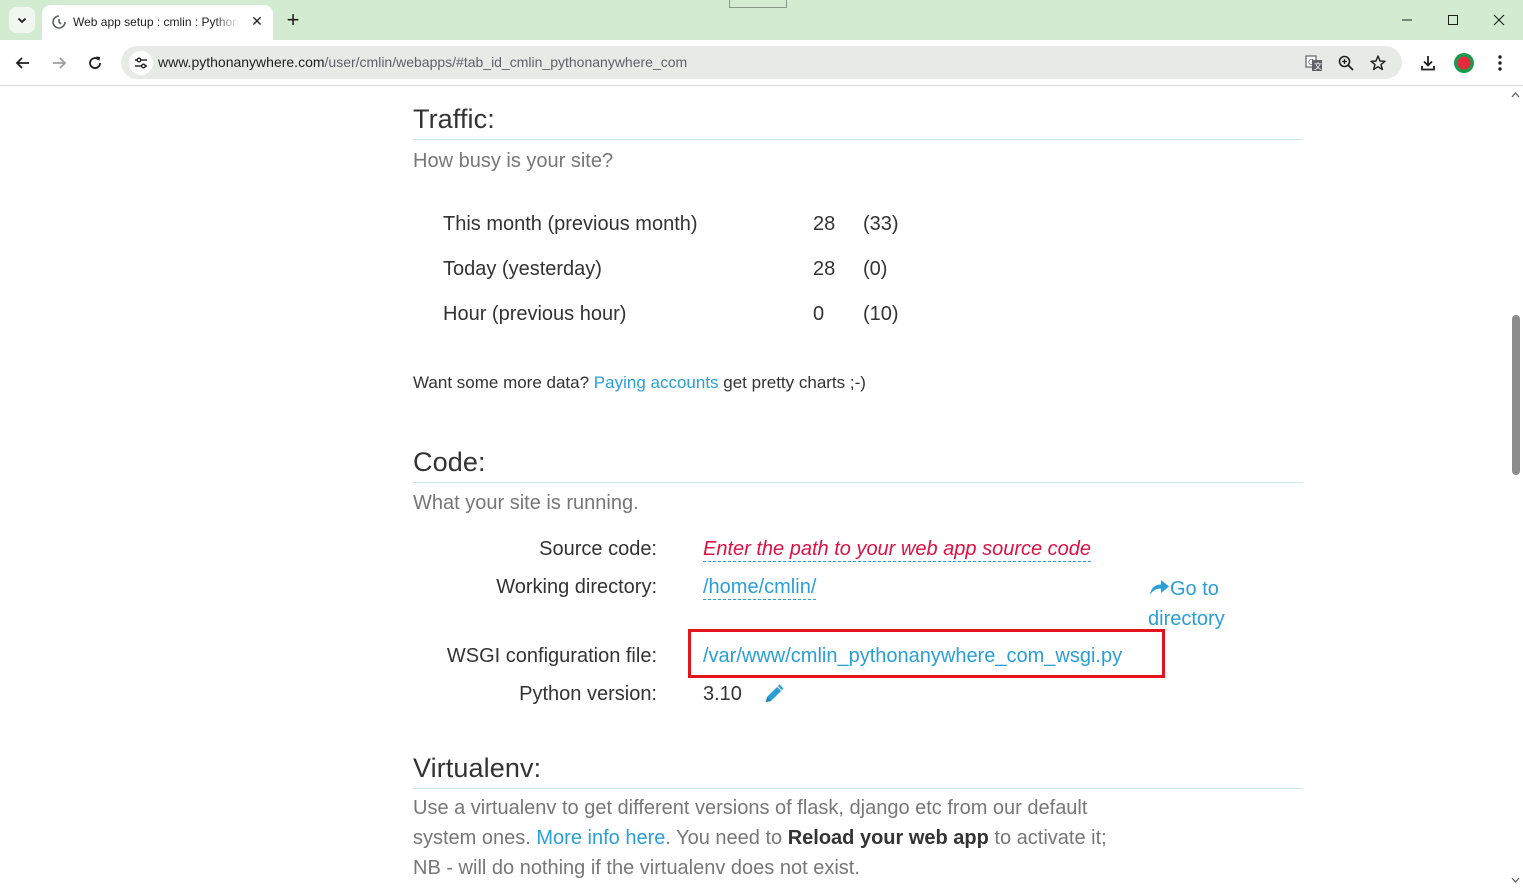 This screenshot has width=1523, height=890. I want to click on working-directory-field: /home/cmlin/, so click(760, 587).